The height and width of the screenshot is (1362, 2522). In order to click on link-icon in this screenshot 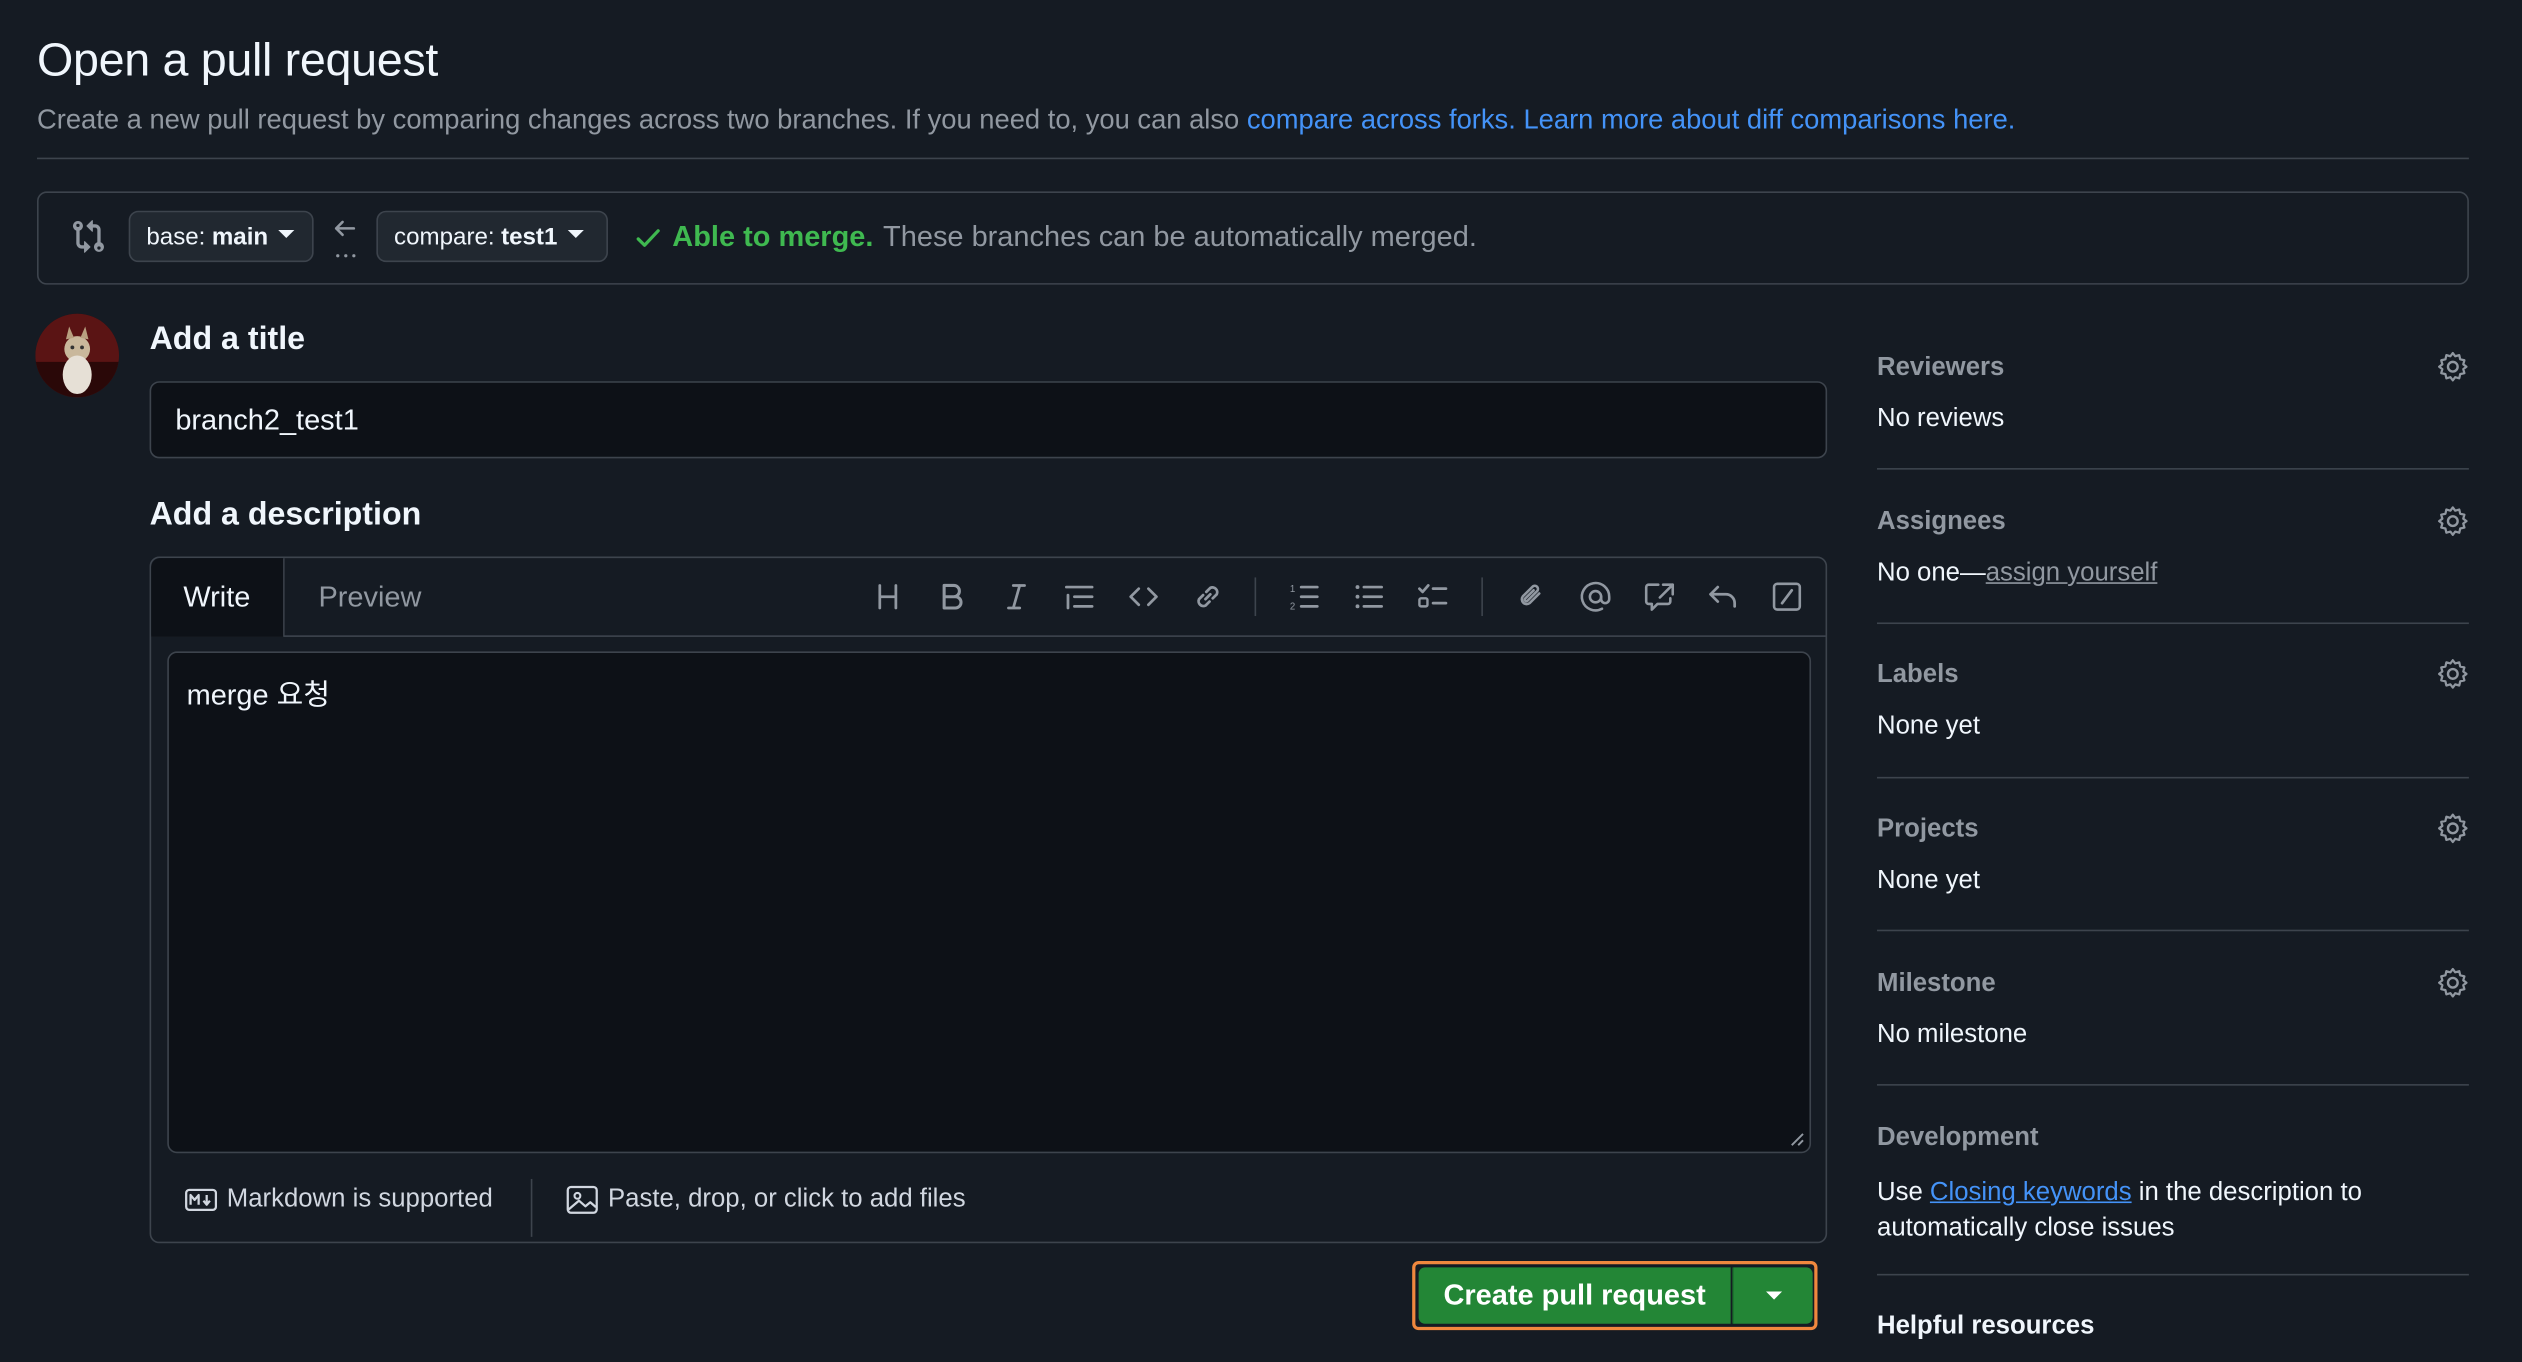, I will do `click(1207, 596)`.